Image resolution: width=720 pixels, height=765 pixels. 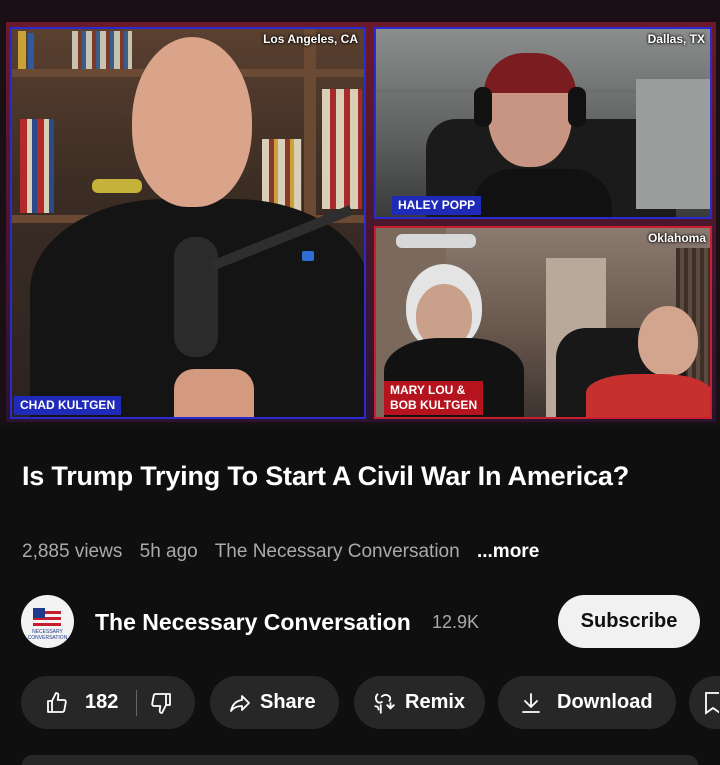 I want to click on video-tile-bottom-right: Oklahoma MARY LOU & BOB KULTGEN, so click(x=543, y=322).